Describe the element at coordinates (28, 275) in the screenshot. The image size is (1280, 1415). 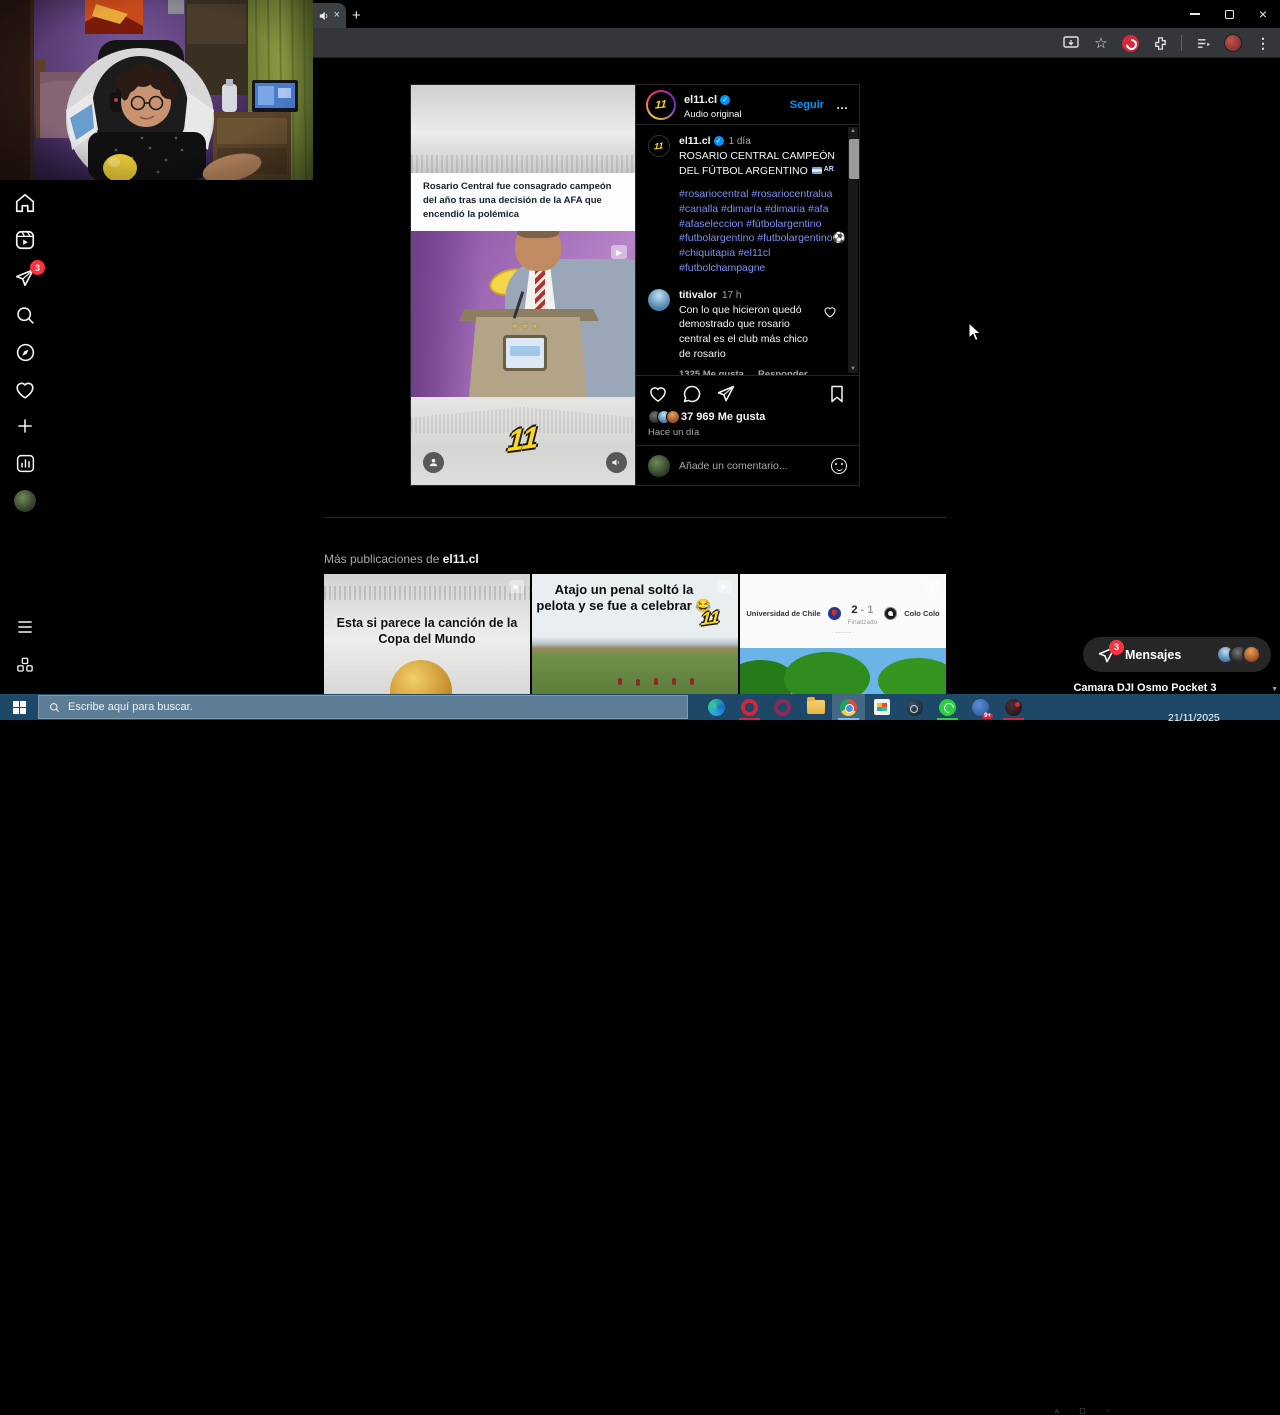
I see `sidebar-item-messages: 3` at that location.